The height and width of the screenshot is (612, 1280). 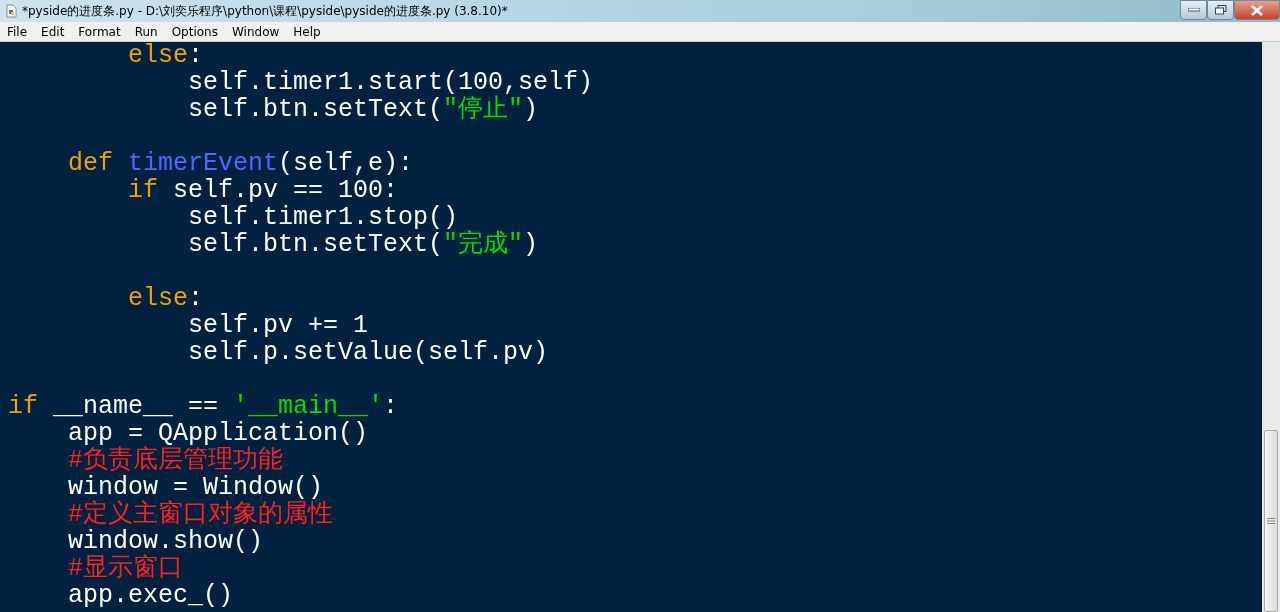 I want to click on restore-button, so click(x=1220, y=10).